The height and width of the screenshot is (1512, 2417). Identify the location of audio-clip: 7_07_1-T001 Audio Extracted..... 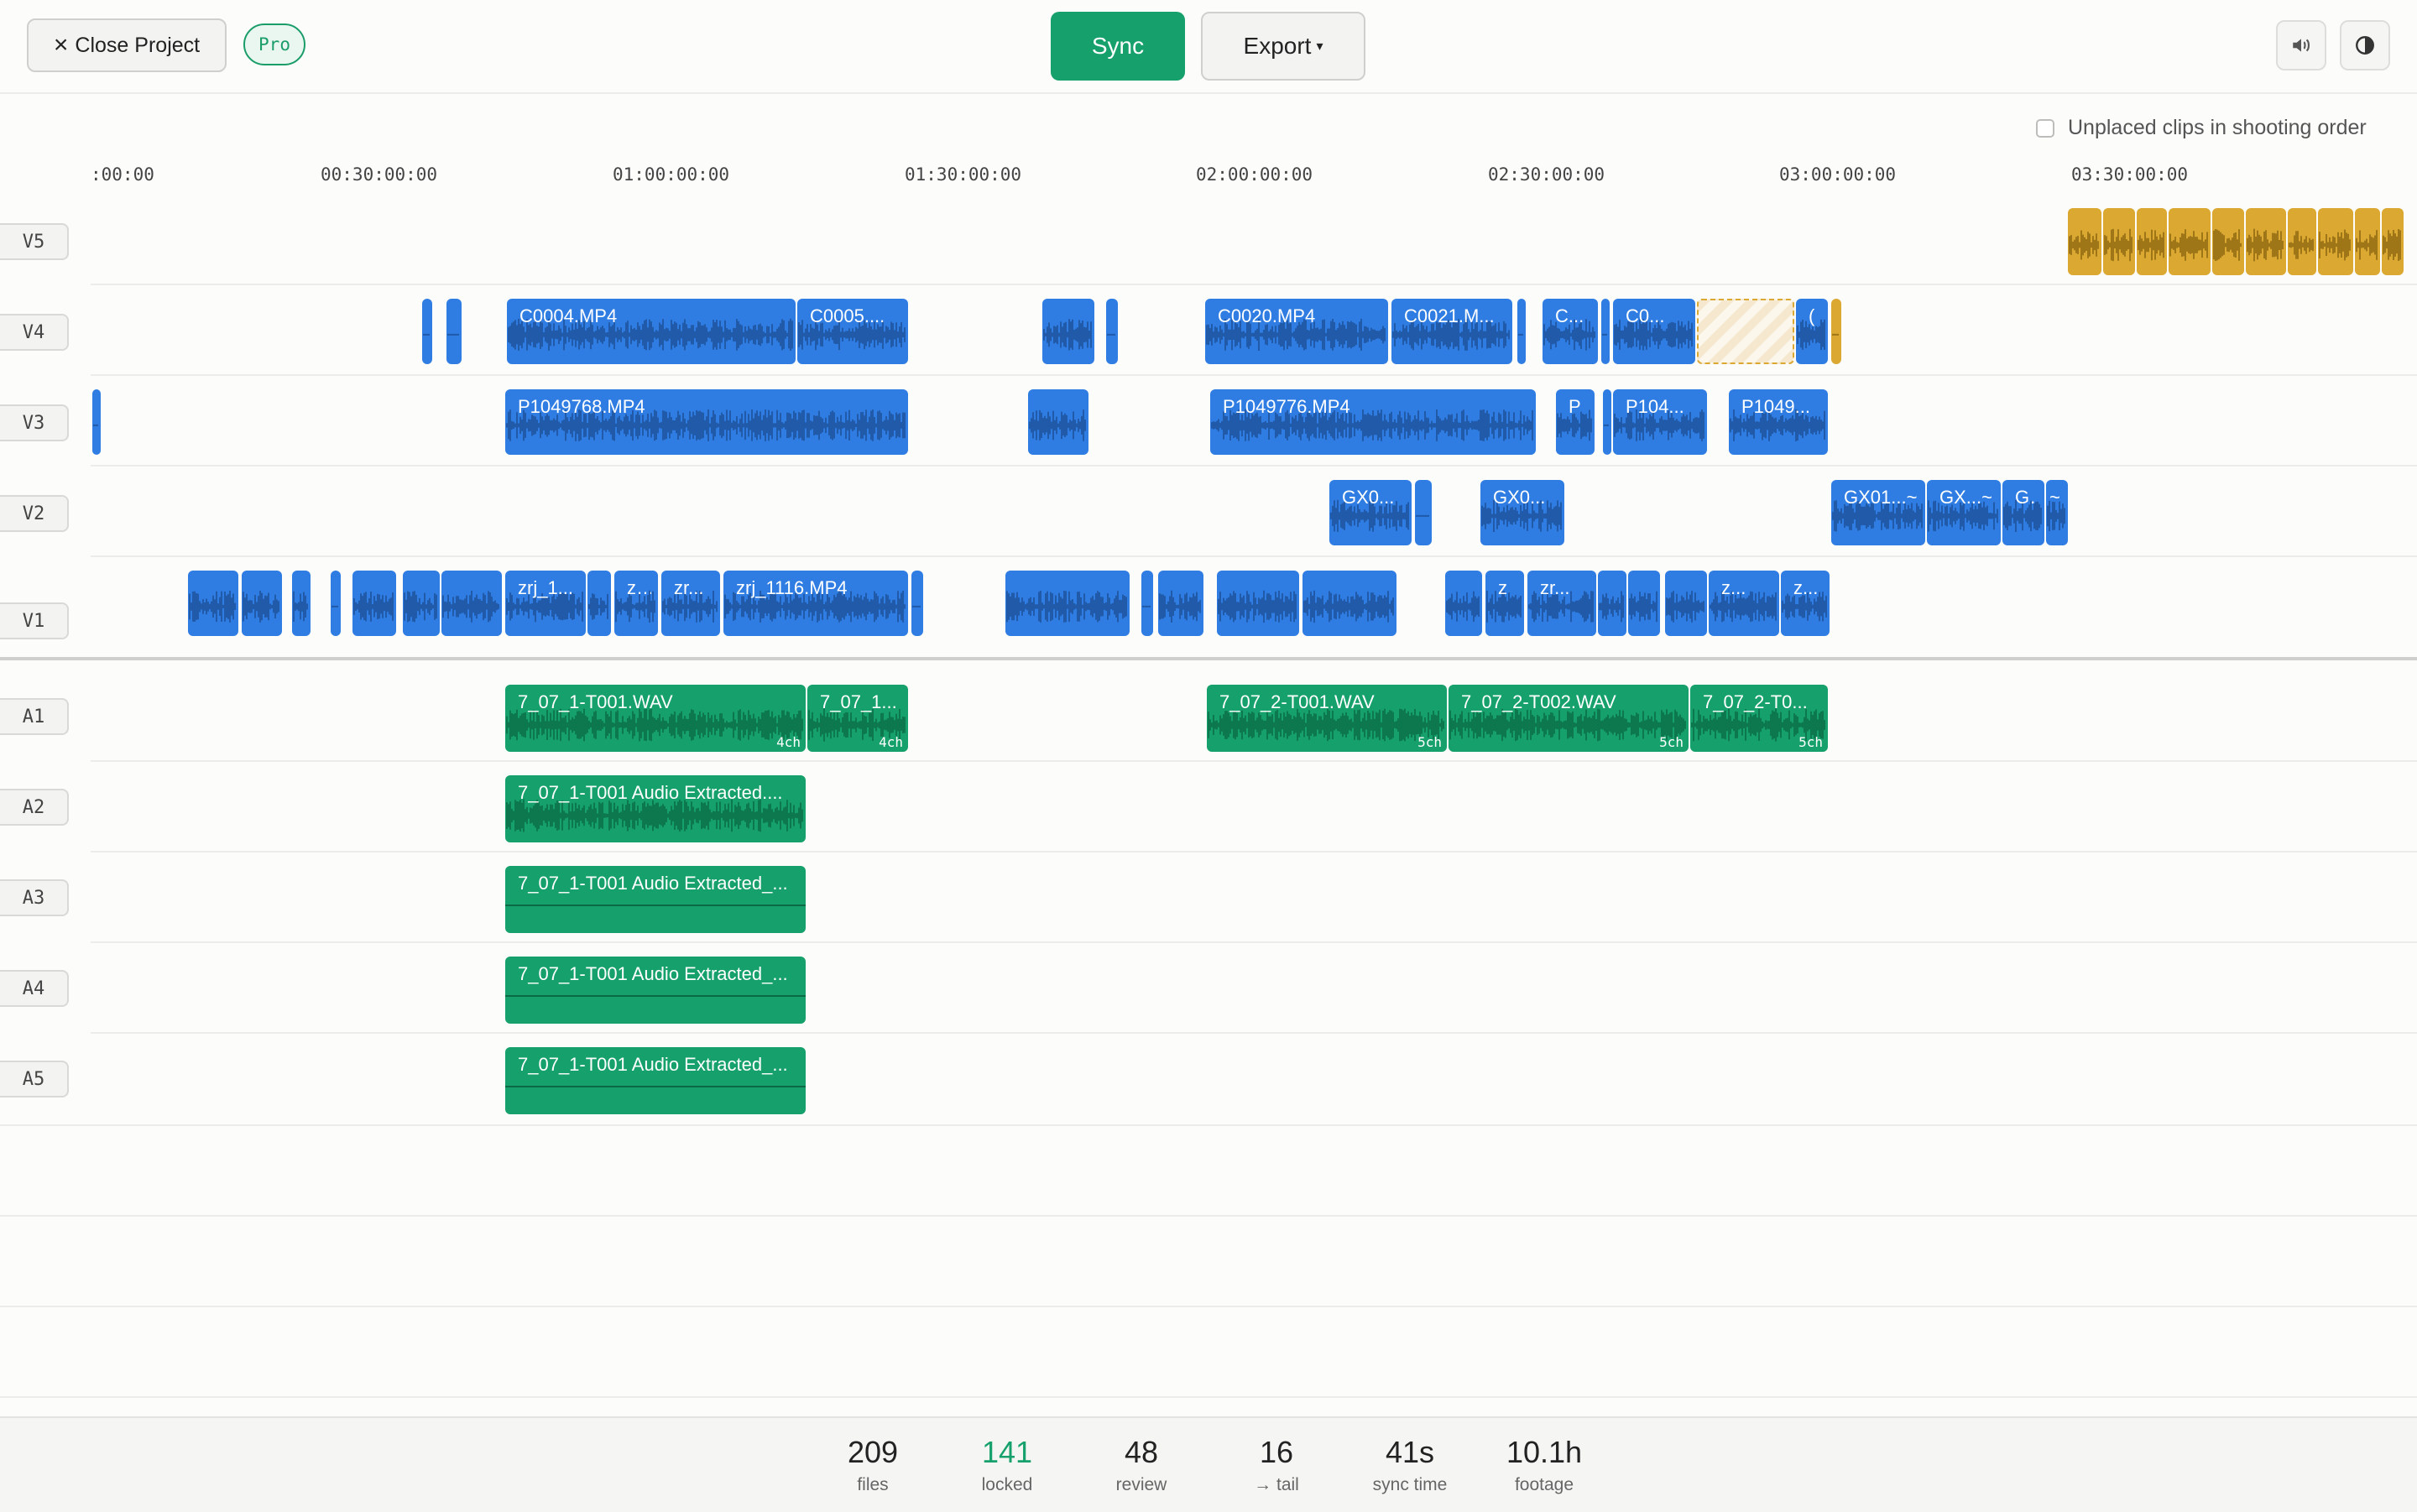
(655, 808).